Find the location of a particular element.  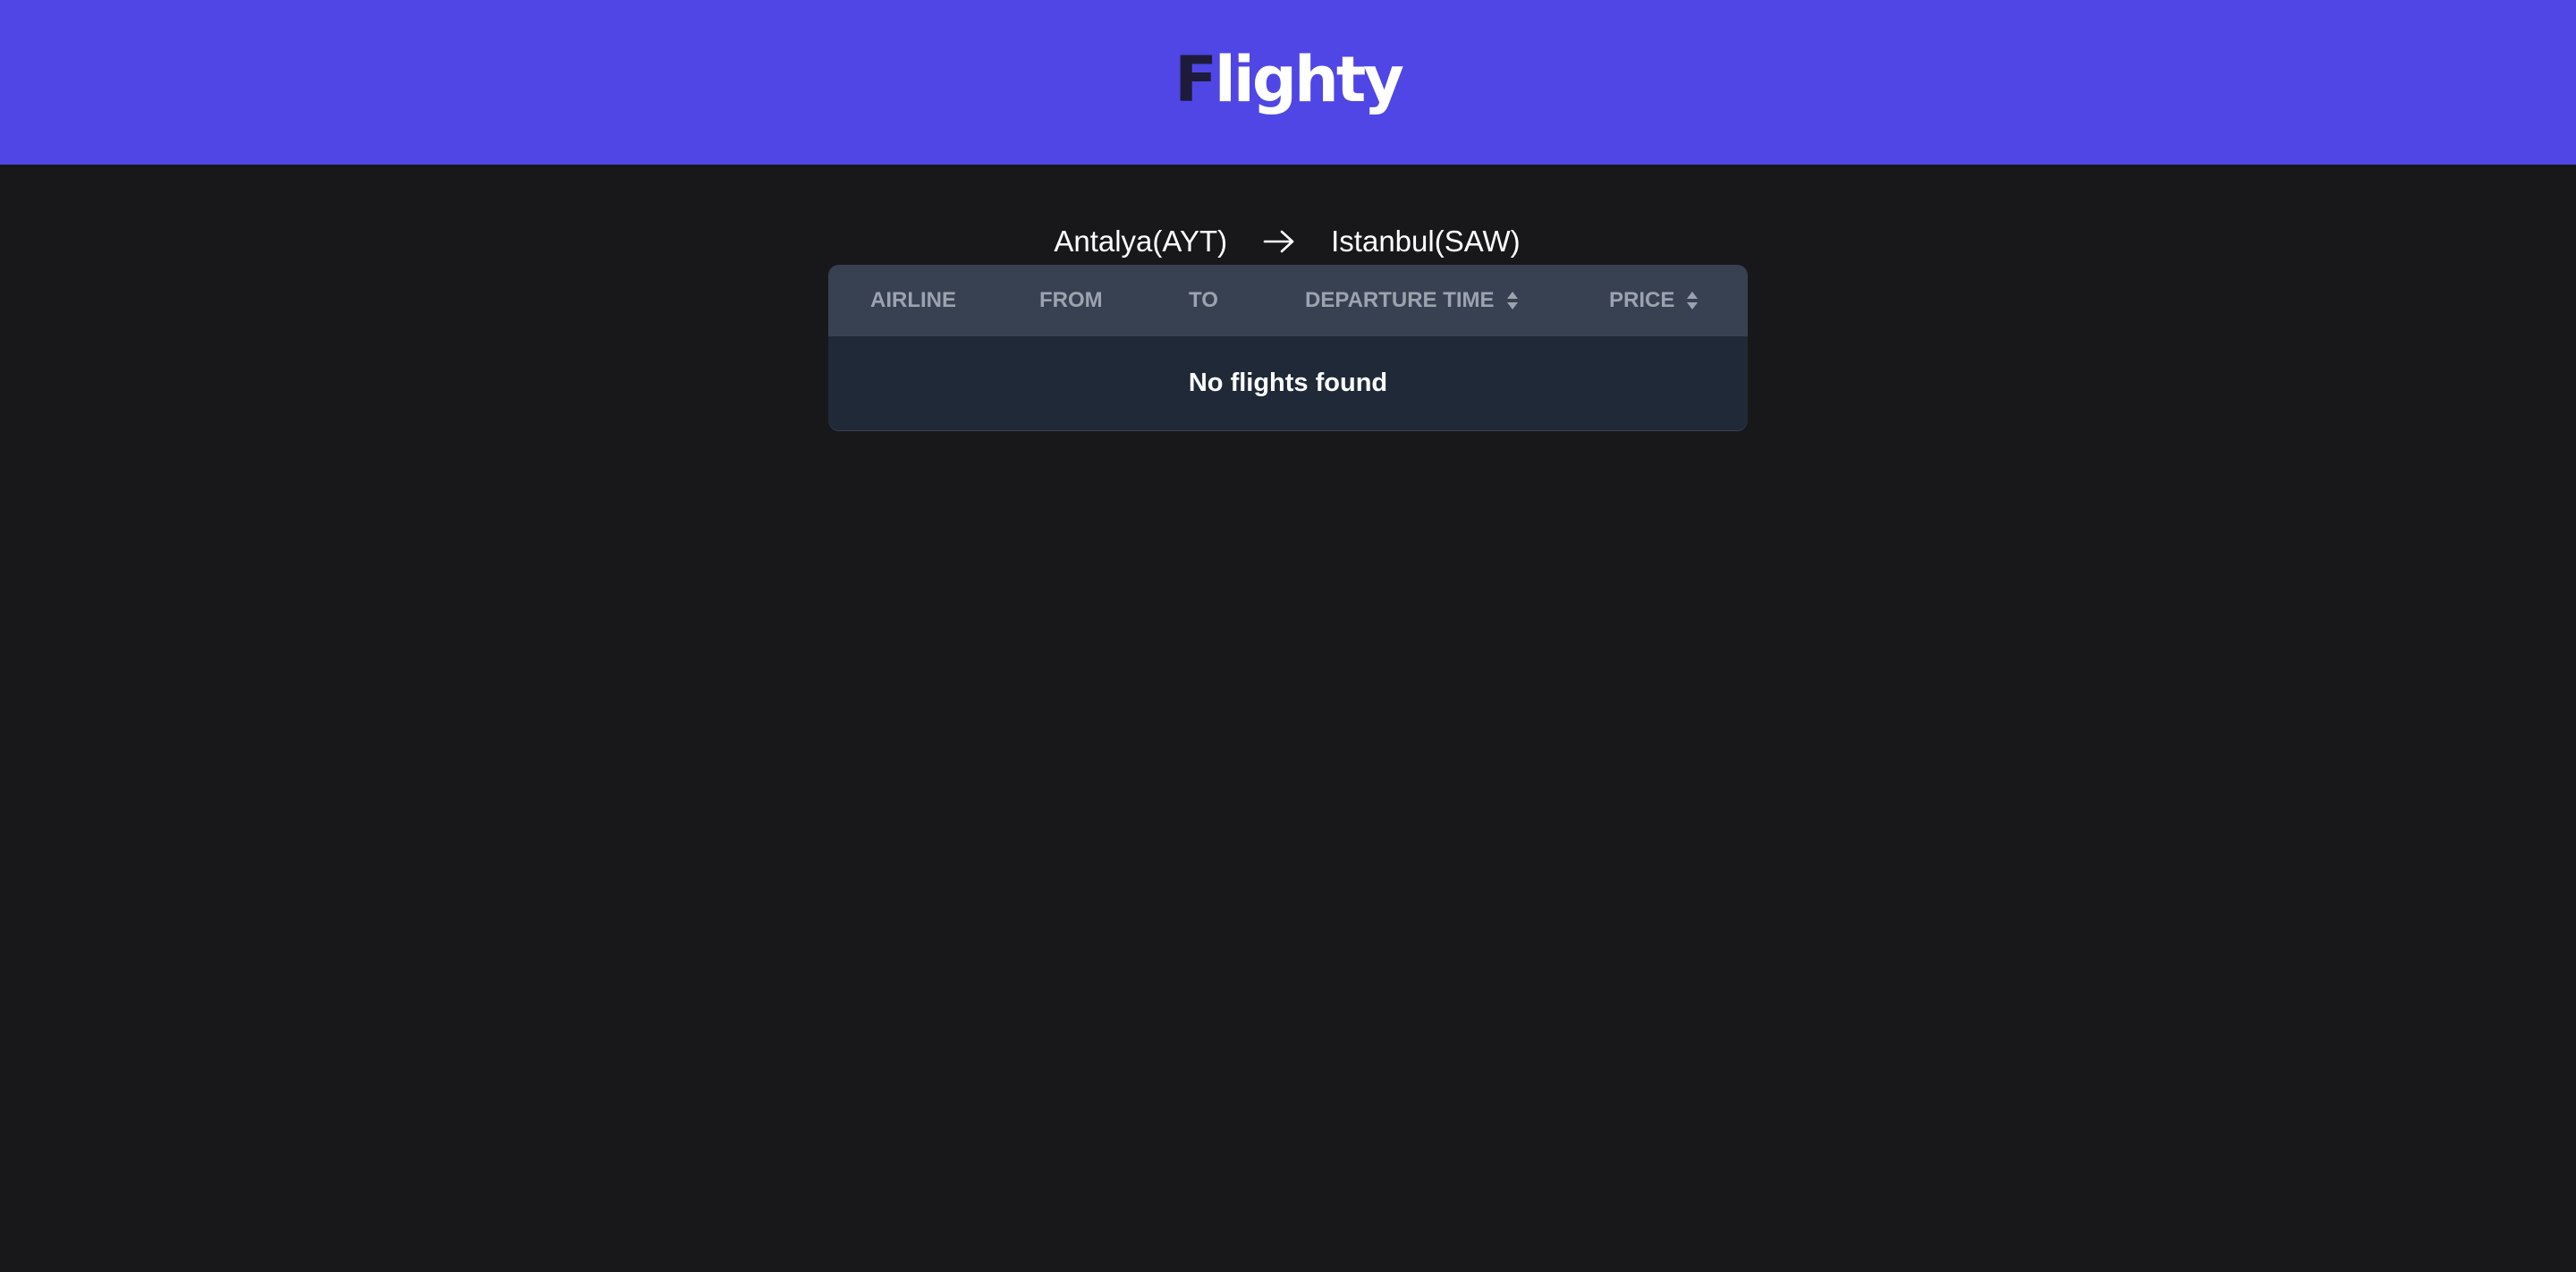

column-header-airline: AIRLINE is located at coordinates (913, 300).